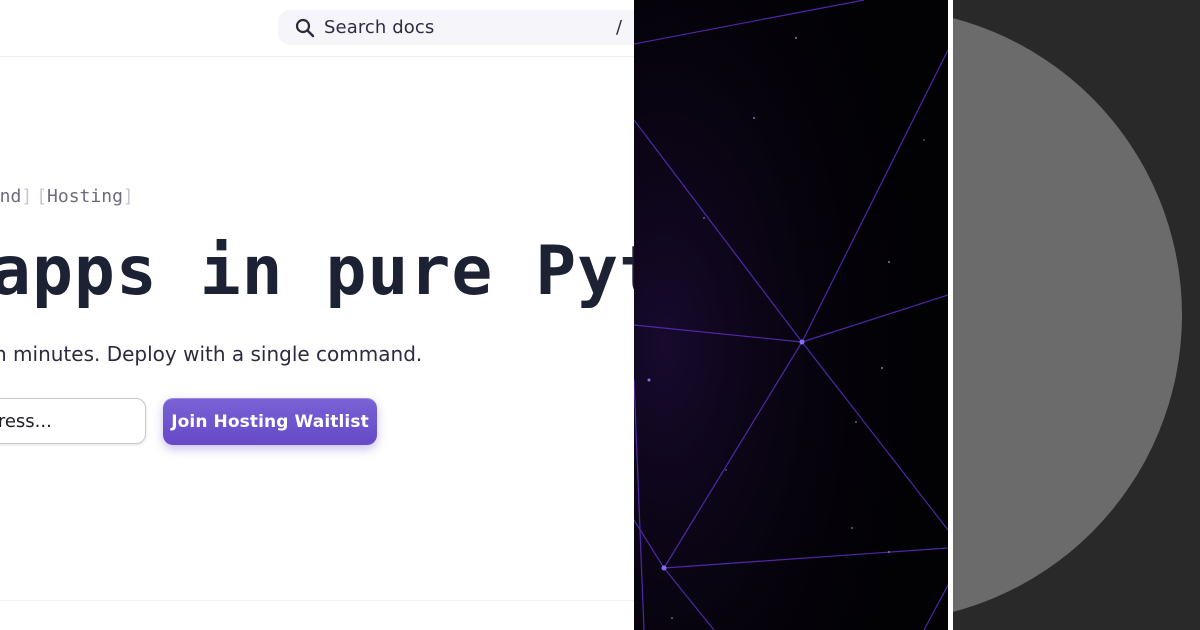 This screenshot has height=630, width=1200. I want to click on search-box: Search docs /, so click(456, 27).